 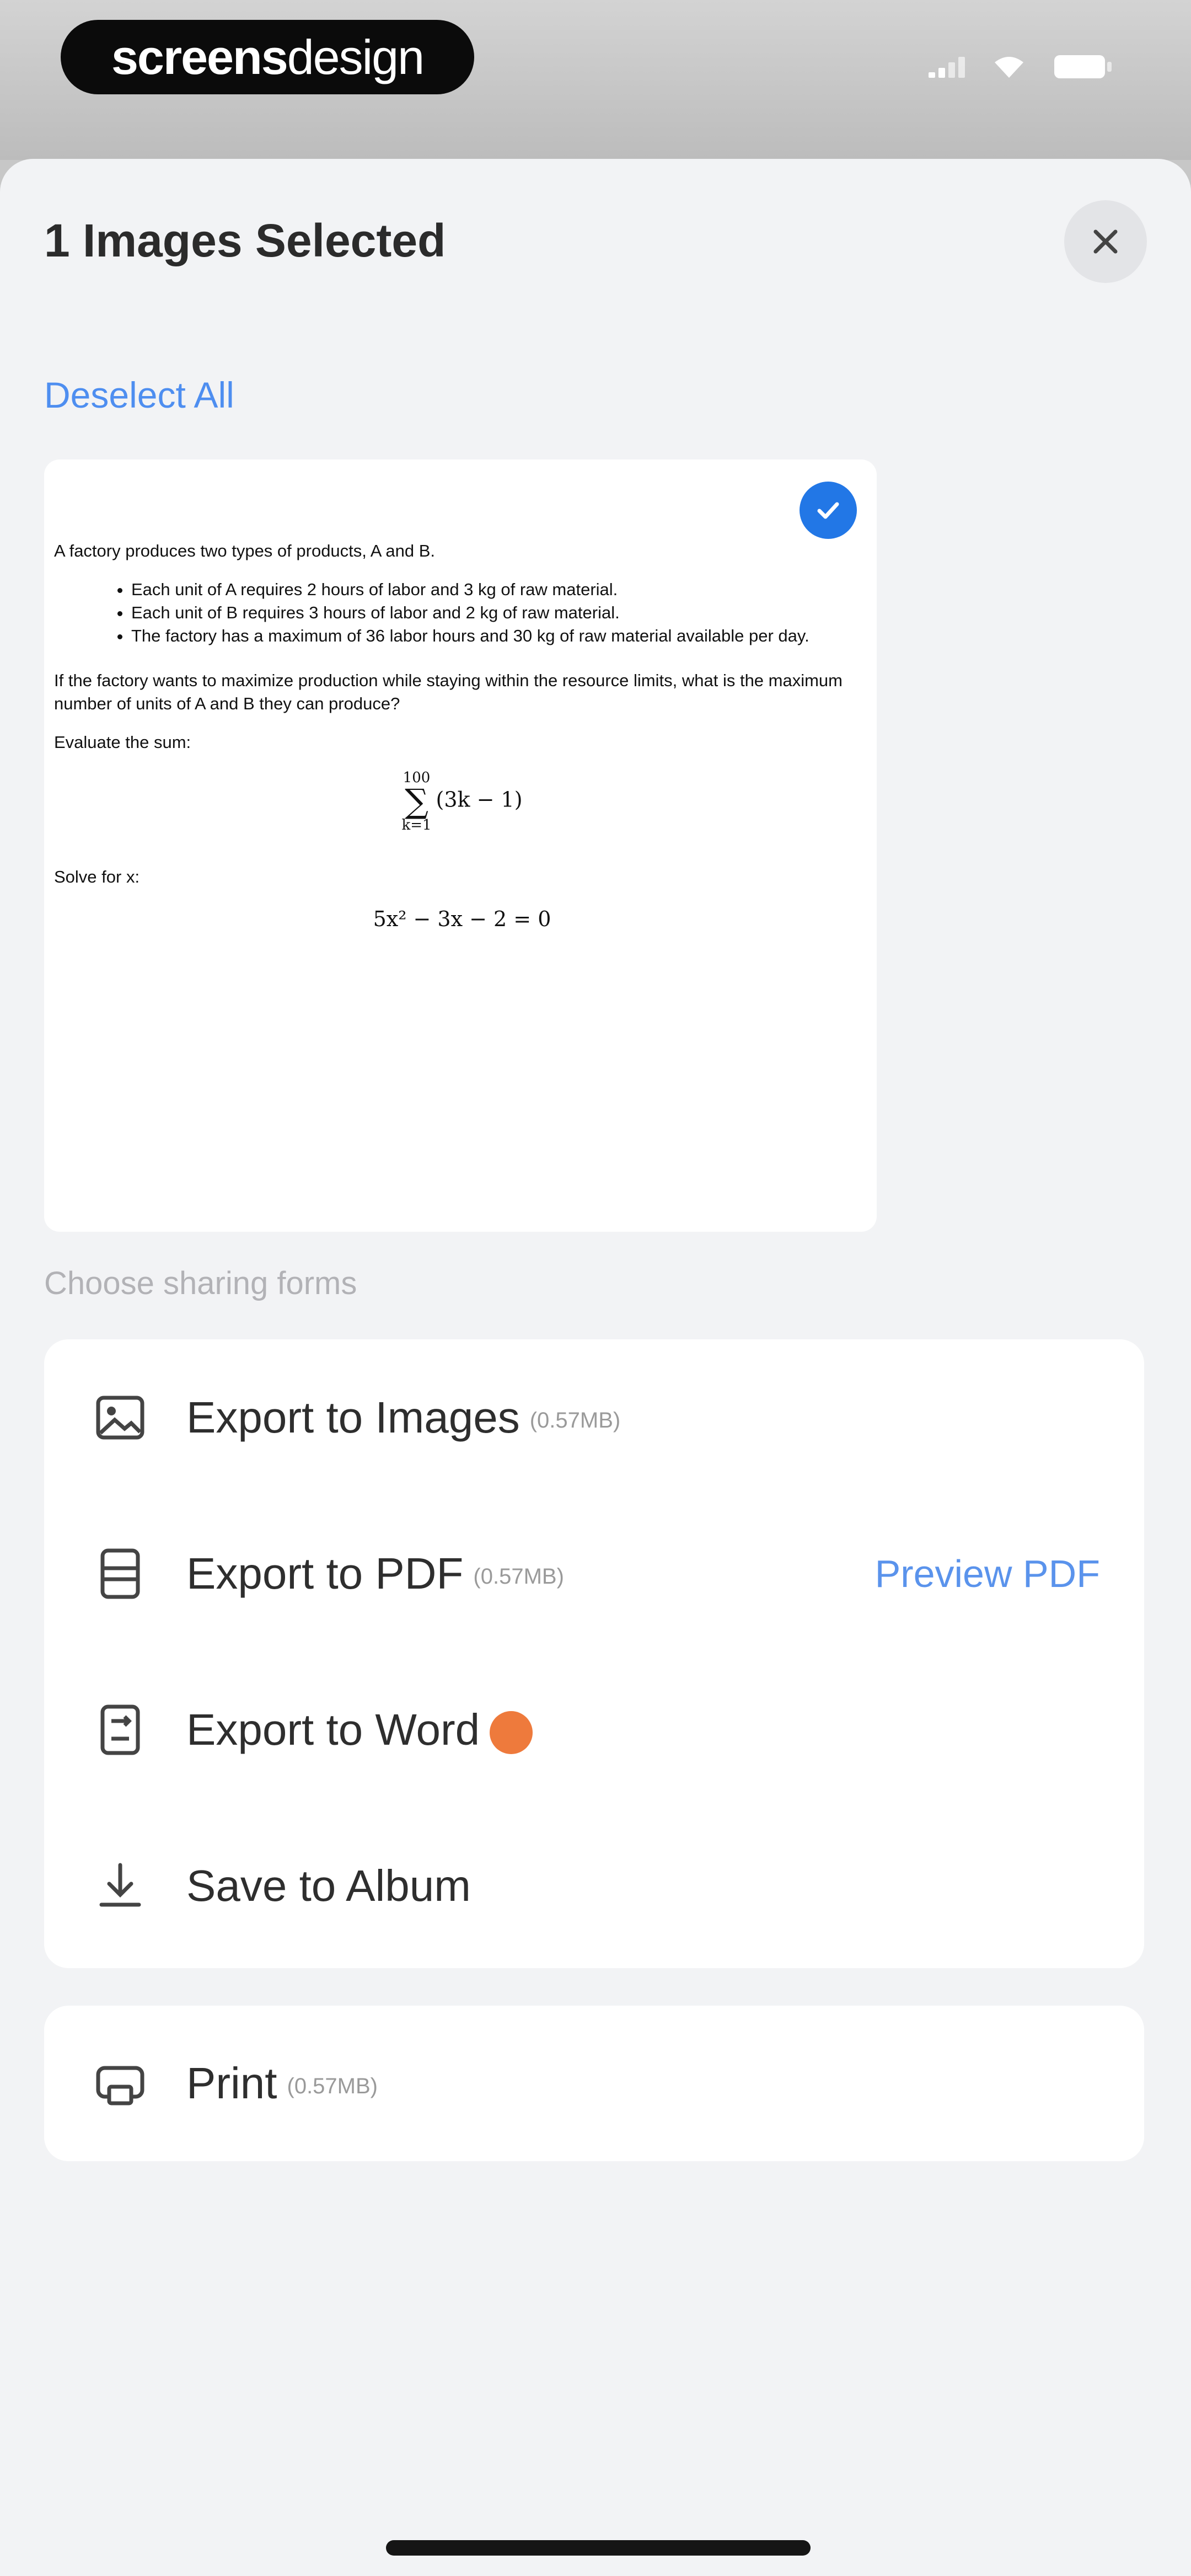 What do you see at coordinates (594, 1886) in the screenshot?
I see `save-to-album-option: Save to Album` at bounding box center [594, 1886].